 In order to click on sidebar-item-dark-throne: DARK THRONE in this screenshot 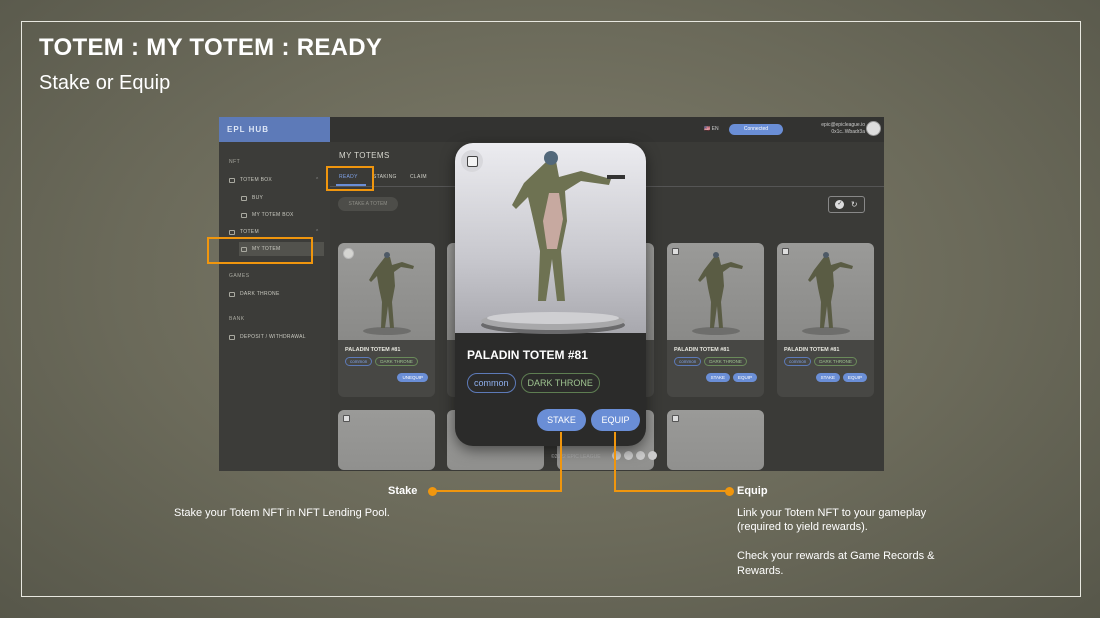, I will do `click(254, 294)`.